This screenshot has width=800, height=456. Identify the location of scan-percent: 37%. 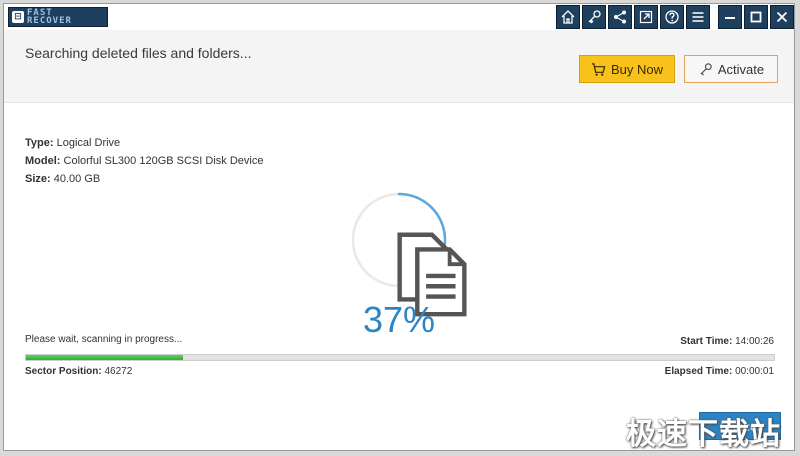
(399, 319).